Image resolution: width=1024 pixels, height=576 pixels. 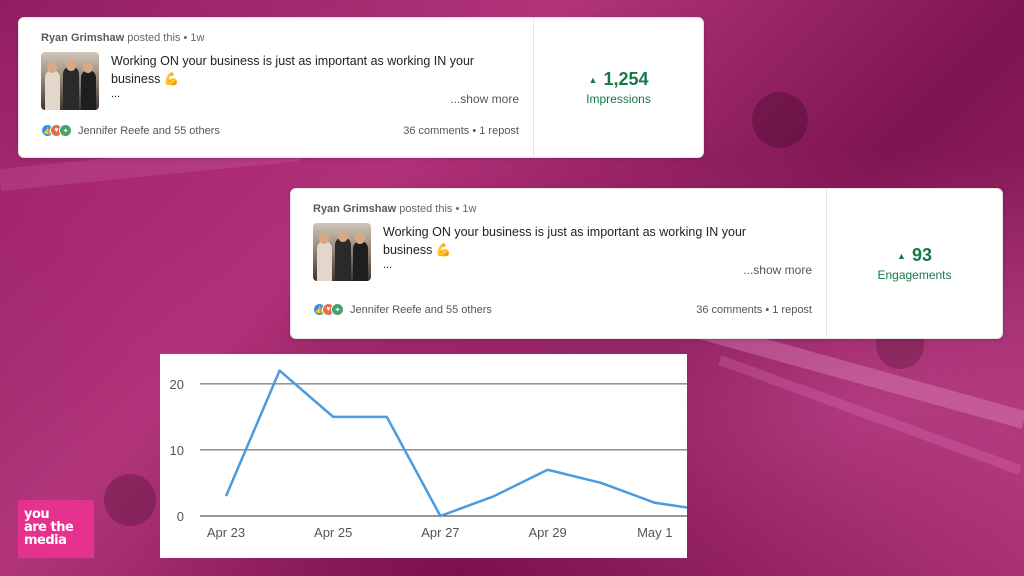 What do you see at coordinates (921, 255) in the screenshot?
I see `metric-value: 93` at bounding box center [921, 255].